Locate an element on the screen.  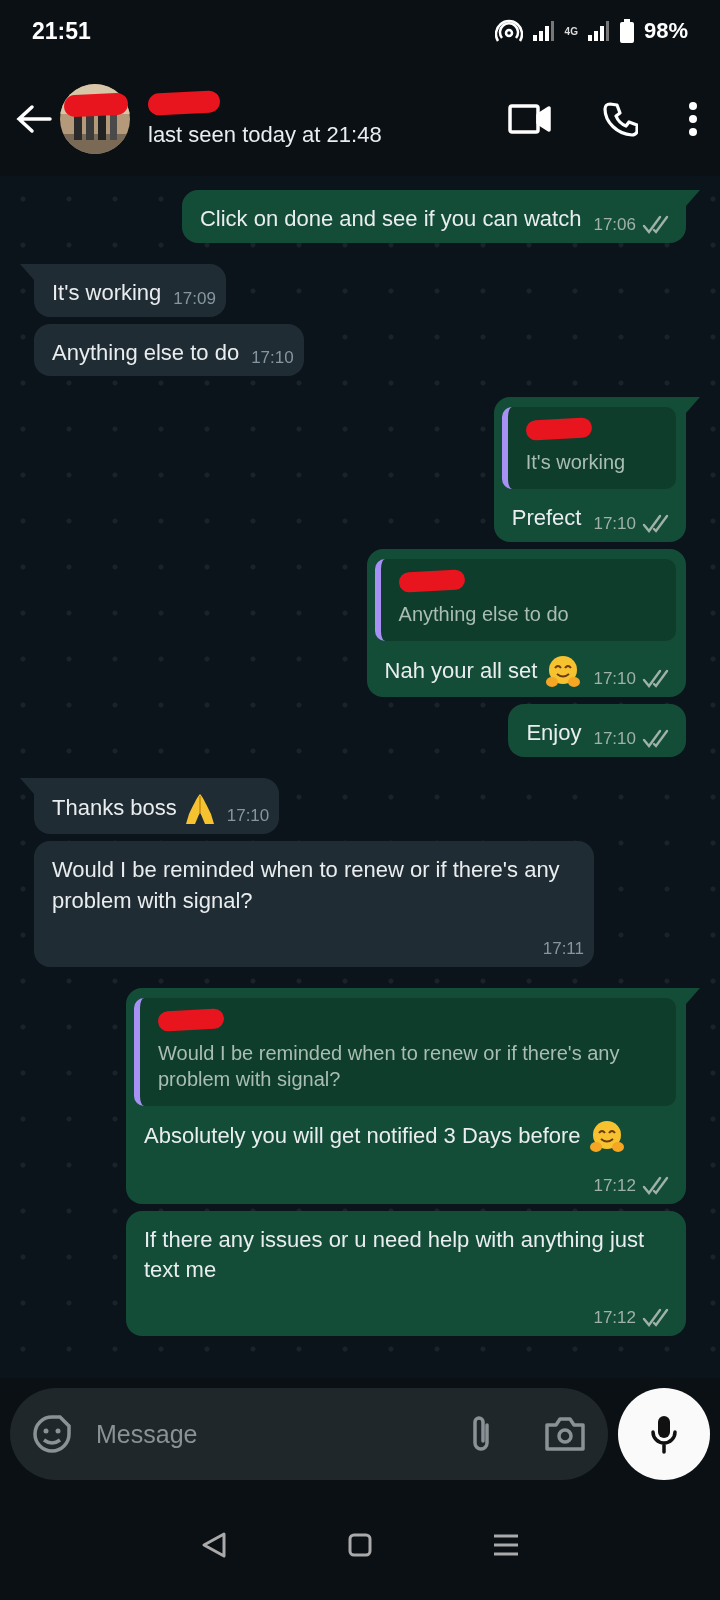
message-text: Anything else to do is located at coordinates (146, 352).